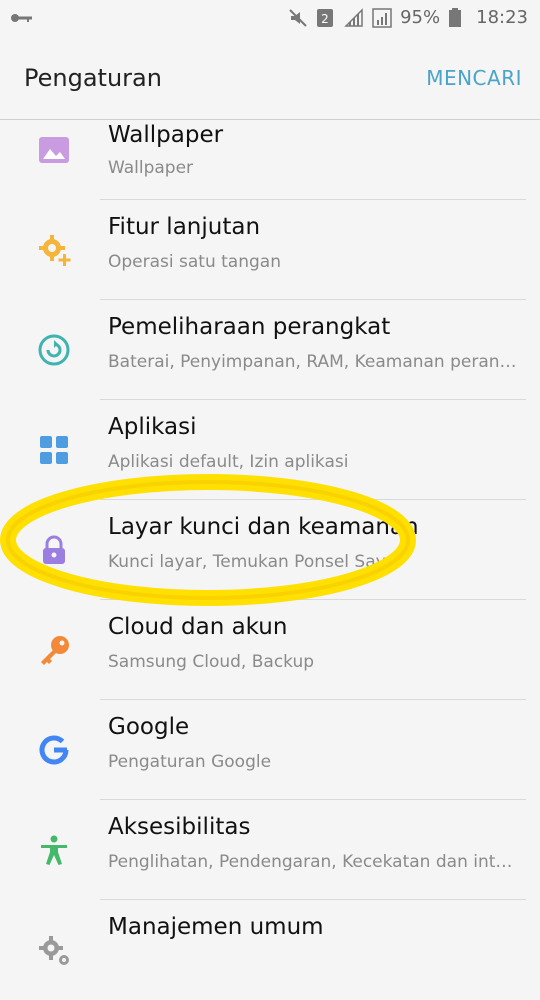 The width and height of the screenshot is (540, 1000). What do you see at coordinates (54, 450) in the screenshot?
I see `apps-grid-icon` at bounding box center [54, 450].